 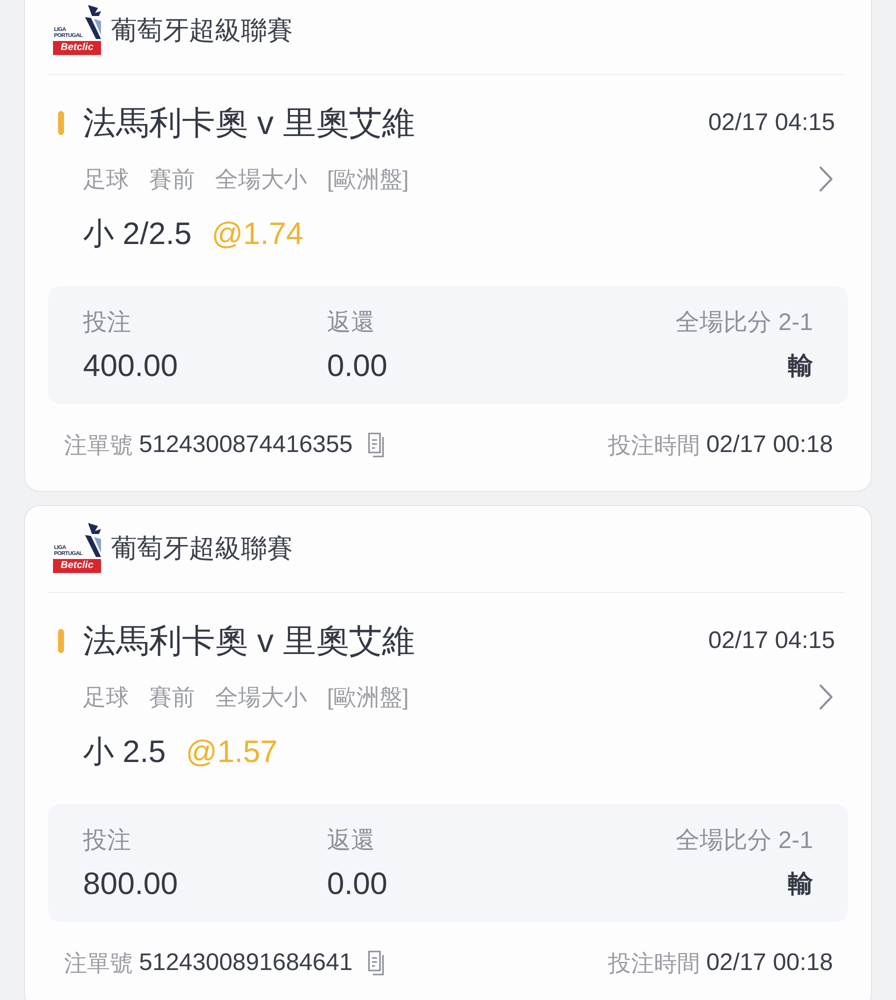 I want to click on selection: 小 2.5, so click(x=124, y=752).